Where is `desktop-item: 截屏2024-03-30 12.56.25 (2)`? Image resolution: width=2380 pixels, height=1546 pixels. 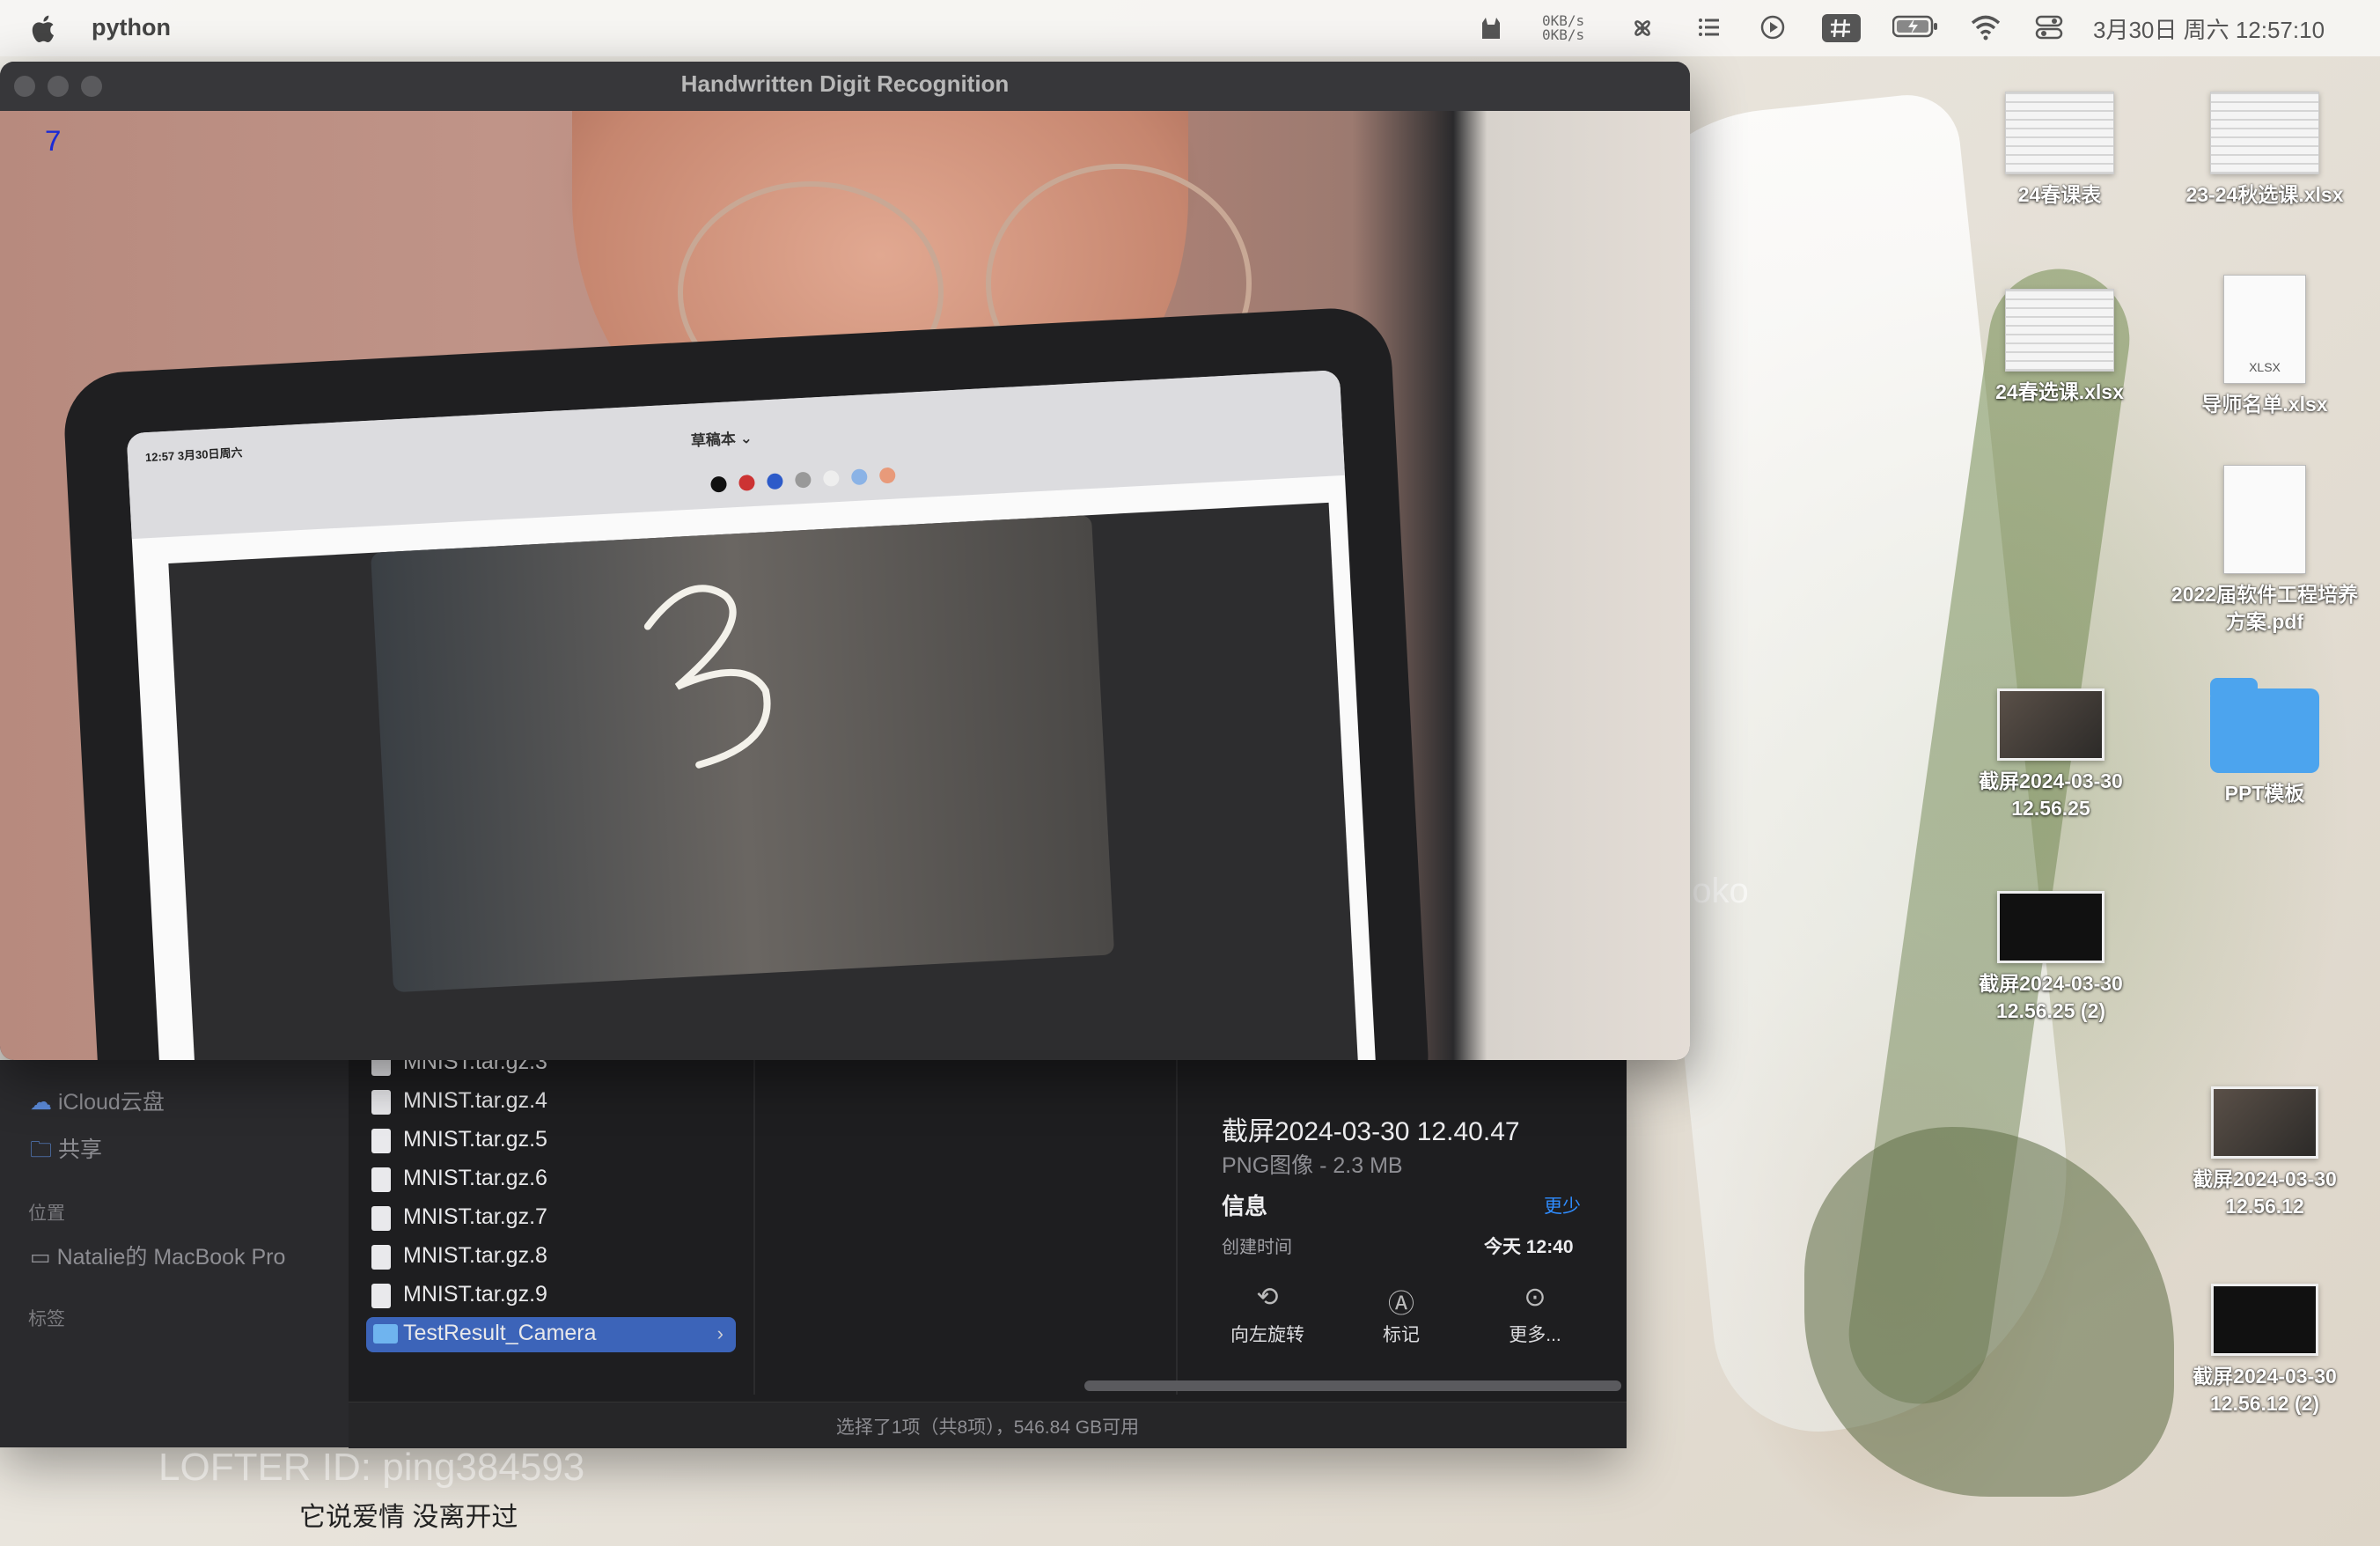 desktop-item: 截屏2024-03-30 12.56.25 (2) is located at coordinates (2051, 958).